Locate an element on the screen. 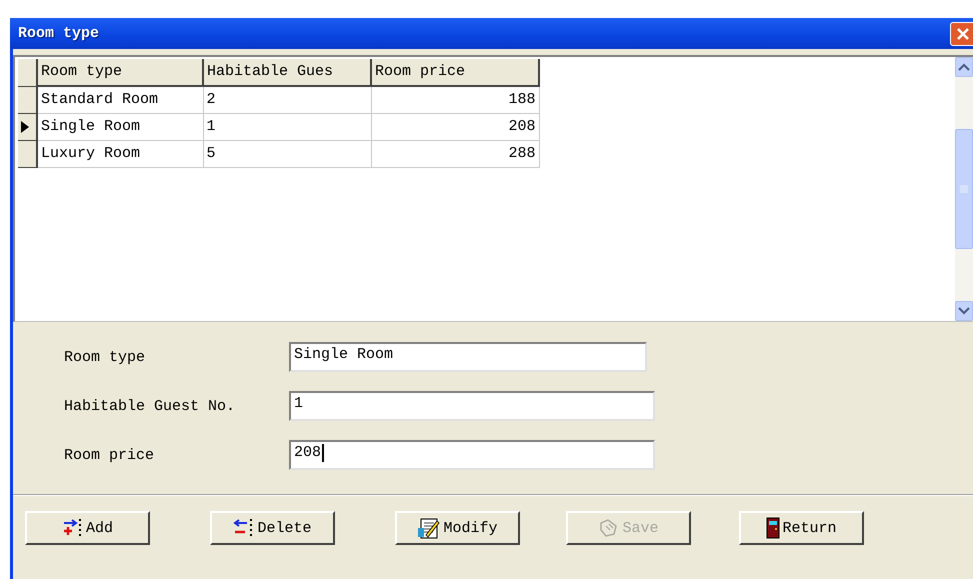 Image resolution: width=973 pixels, height=579 pixels. field-label: Room price is located at coordinates (110, 455).